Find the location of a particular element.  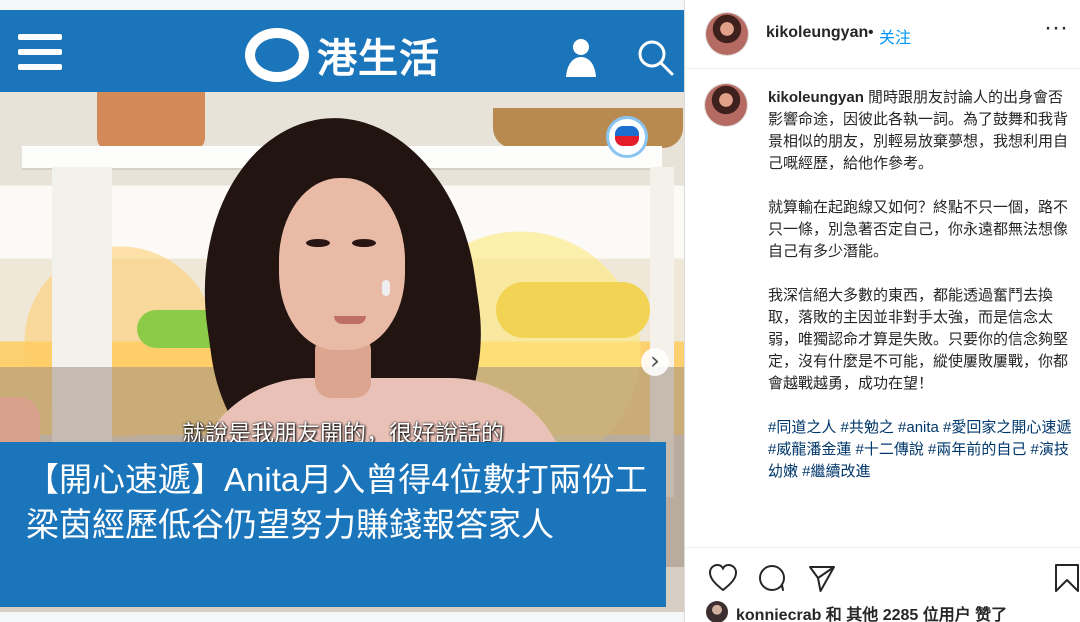

liker-avatar is located at coordinates (717, 611).